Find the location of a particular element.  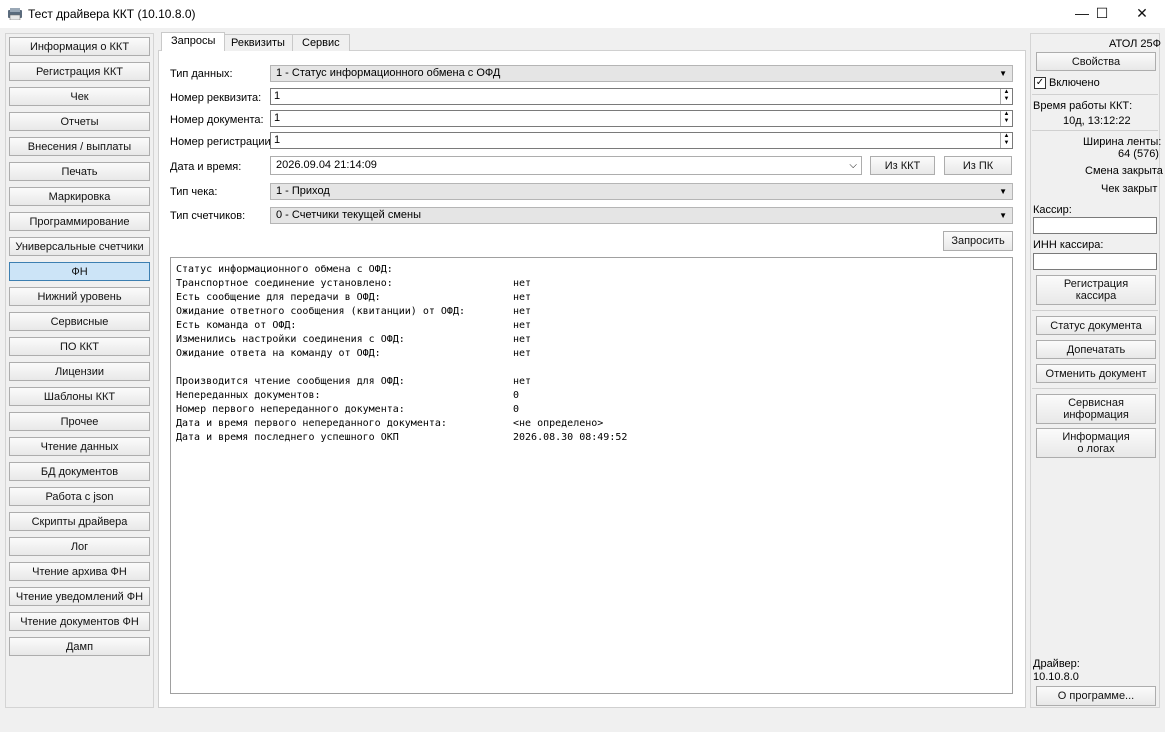

cancel-document-button: Отменить документ is located at coordinates (1096, 373).